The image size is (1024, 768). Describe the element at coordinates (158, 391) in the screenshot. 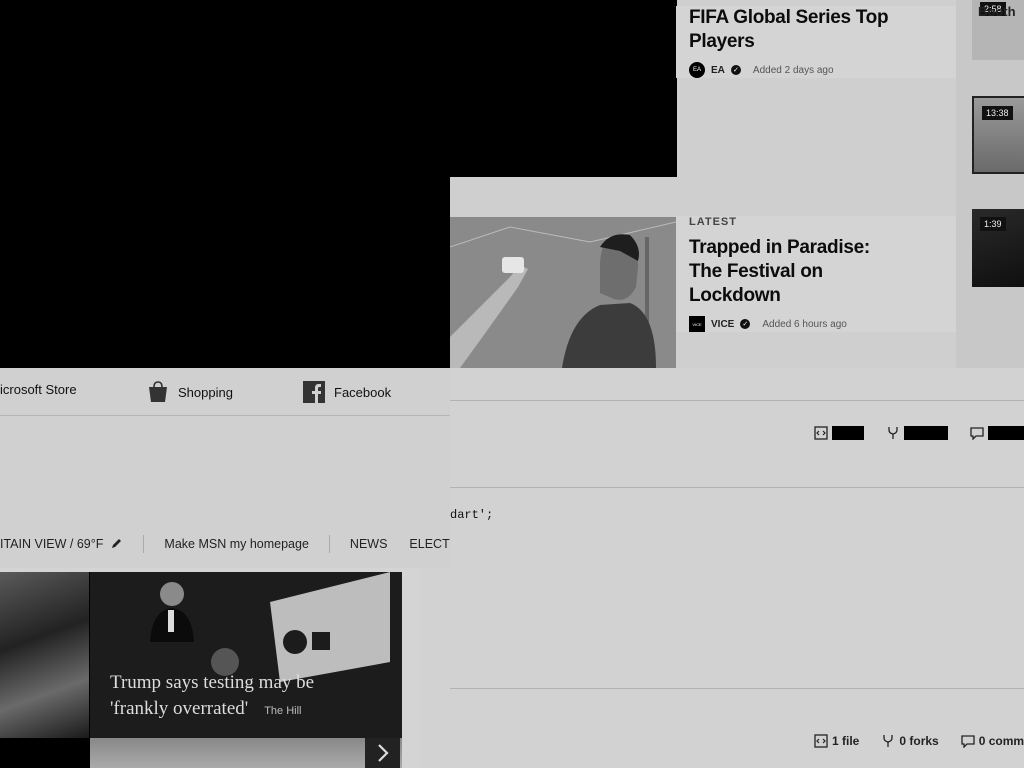

I see `shopping-bag-icon` at that location.